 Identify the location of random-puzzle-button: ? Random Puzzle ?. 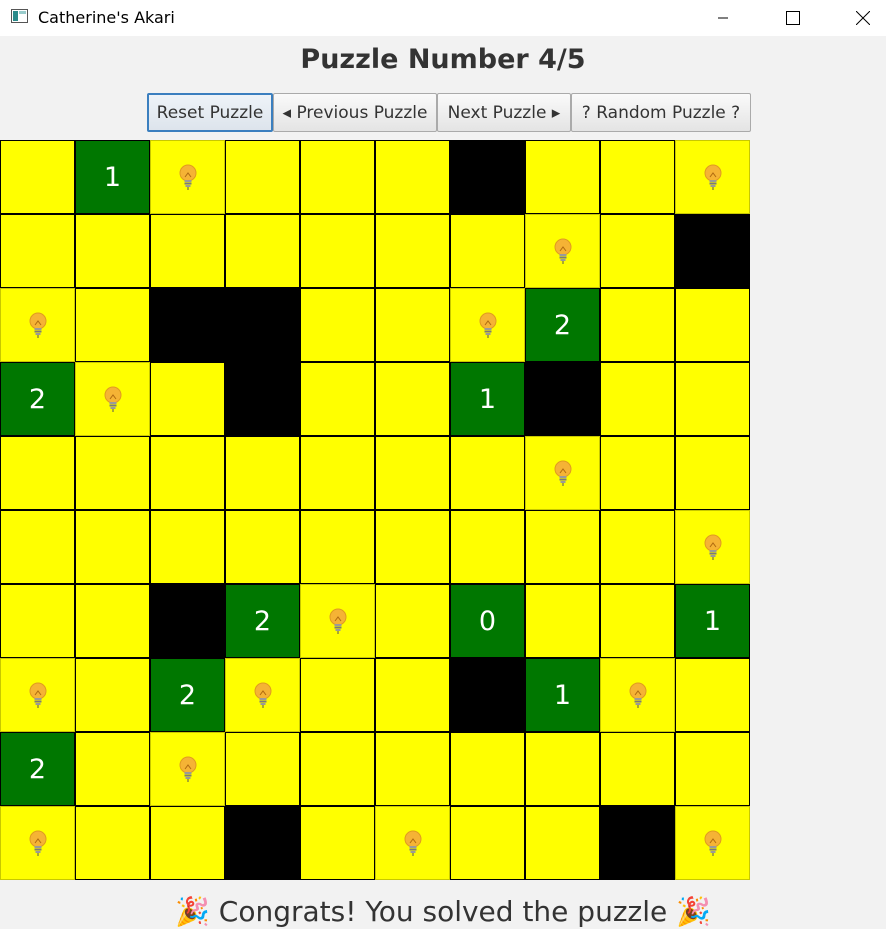
(661, 112).